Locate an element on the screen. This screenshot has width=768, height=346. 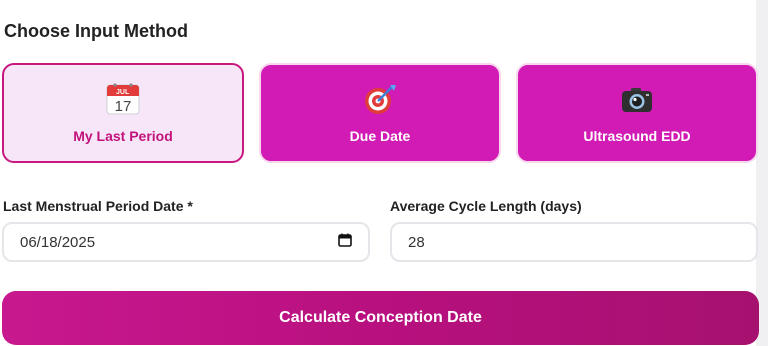
method-label: Ultrasound EDD is located at coordinates (637, 136).